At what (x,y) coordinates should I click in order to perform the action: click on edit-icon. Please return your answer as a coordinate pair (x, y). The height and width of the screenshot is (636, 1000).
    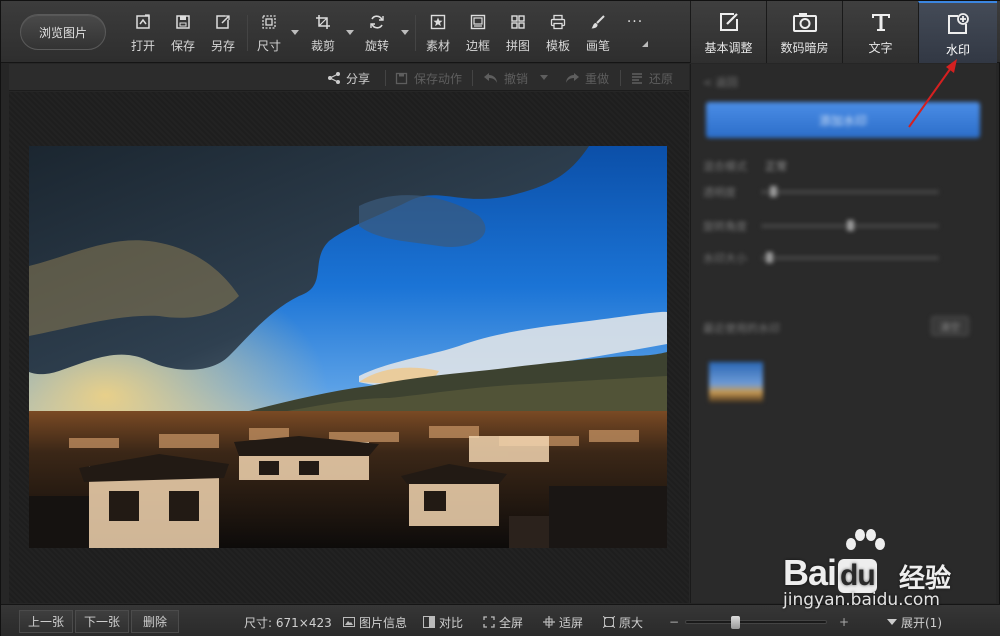
    Looking at the image, I should click on (729, 22).